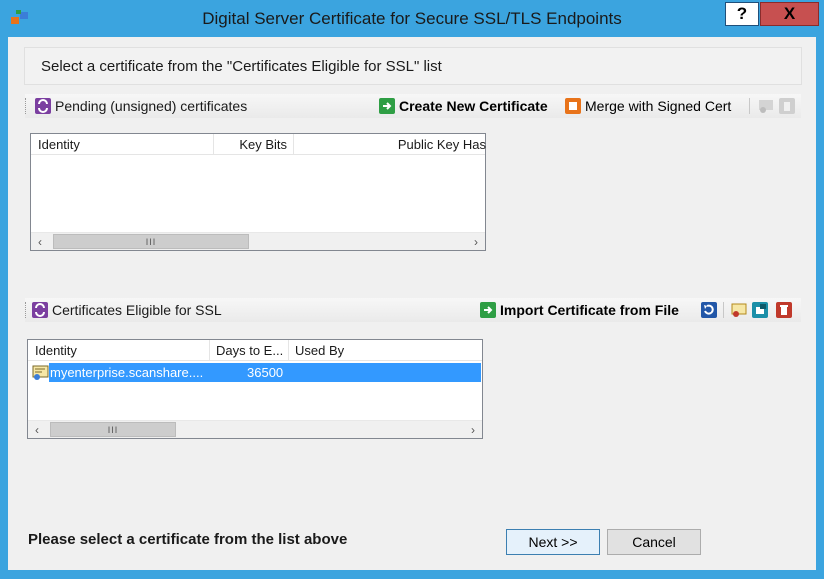  Describe the element at coordinates (254, 144) in the screenshot. I see `column-key-bits: Key Bits` at that location.